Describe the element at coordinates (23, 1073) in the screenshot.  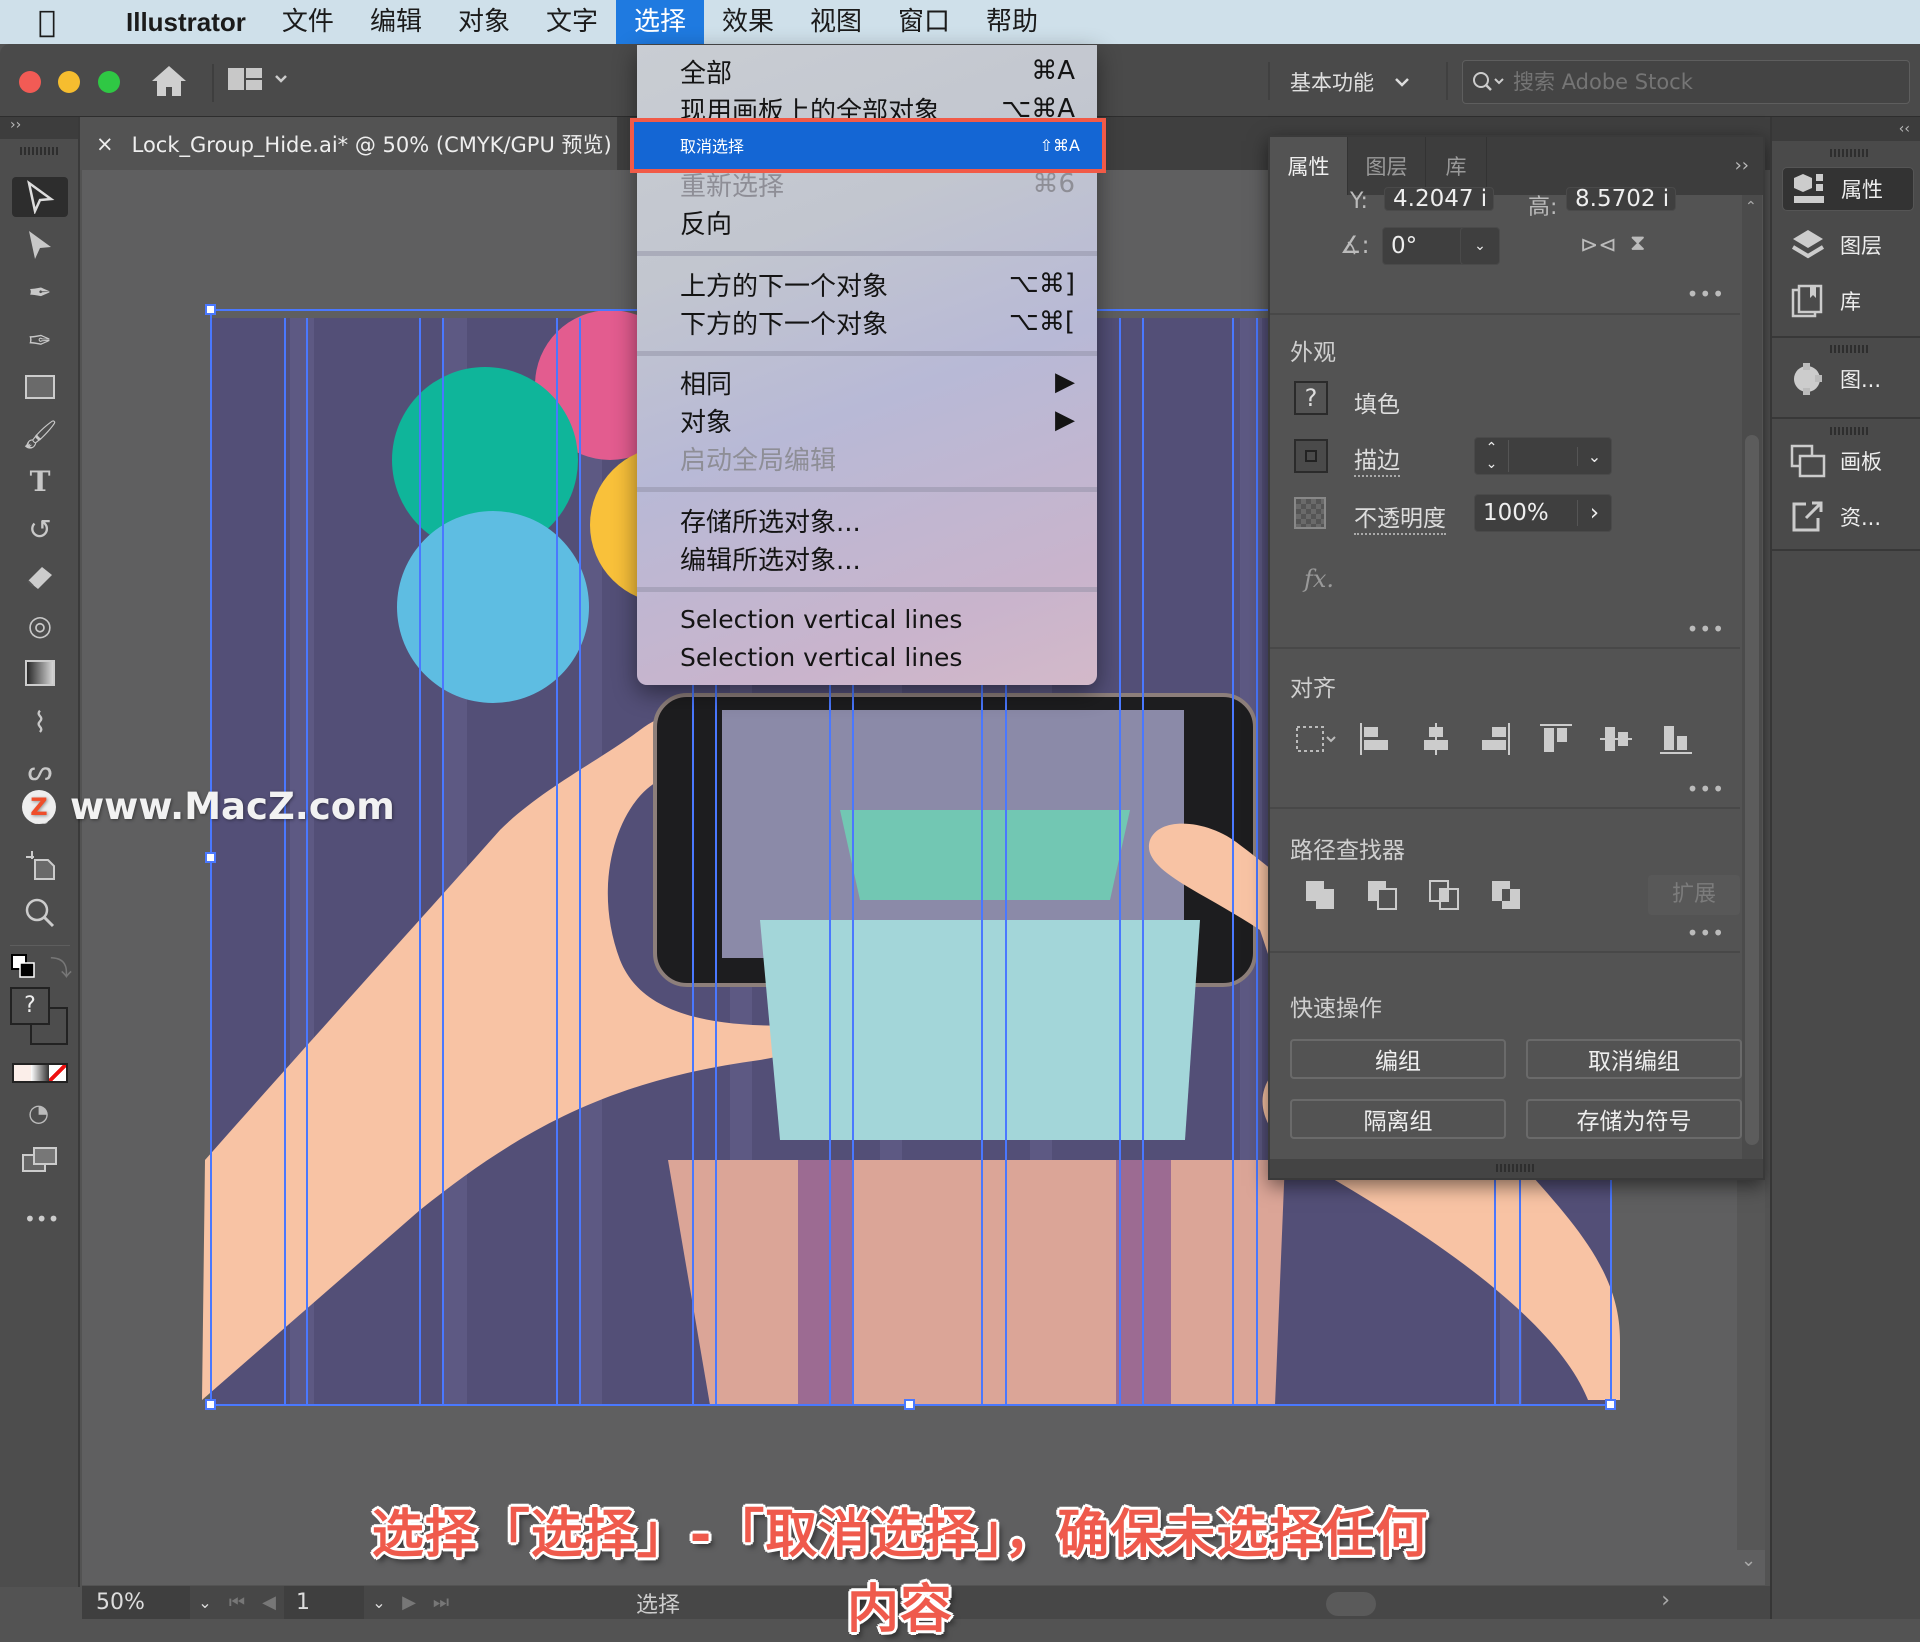
I see `color-button` at that location.